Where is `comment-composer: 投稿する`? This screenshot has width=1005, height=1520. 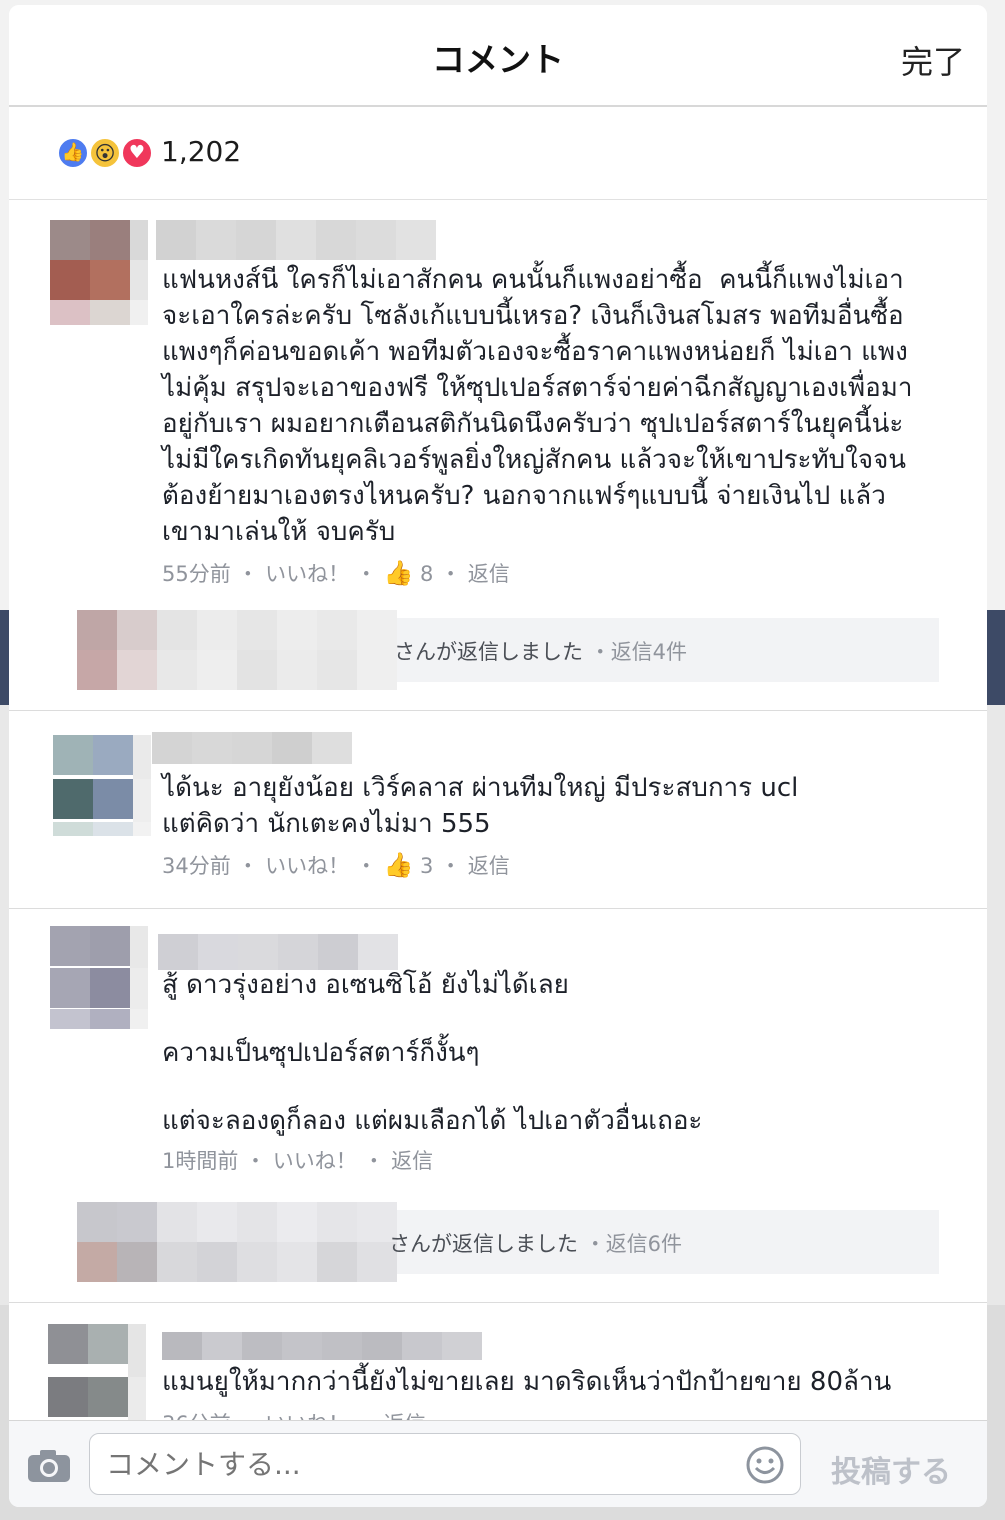
comment-composer: 投稿する is located at coordinates (498, 1463).